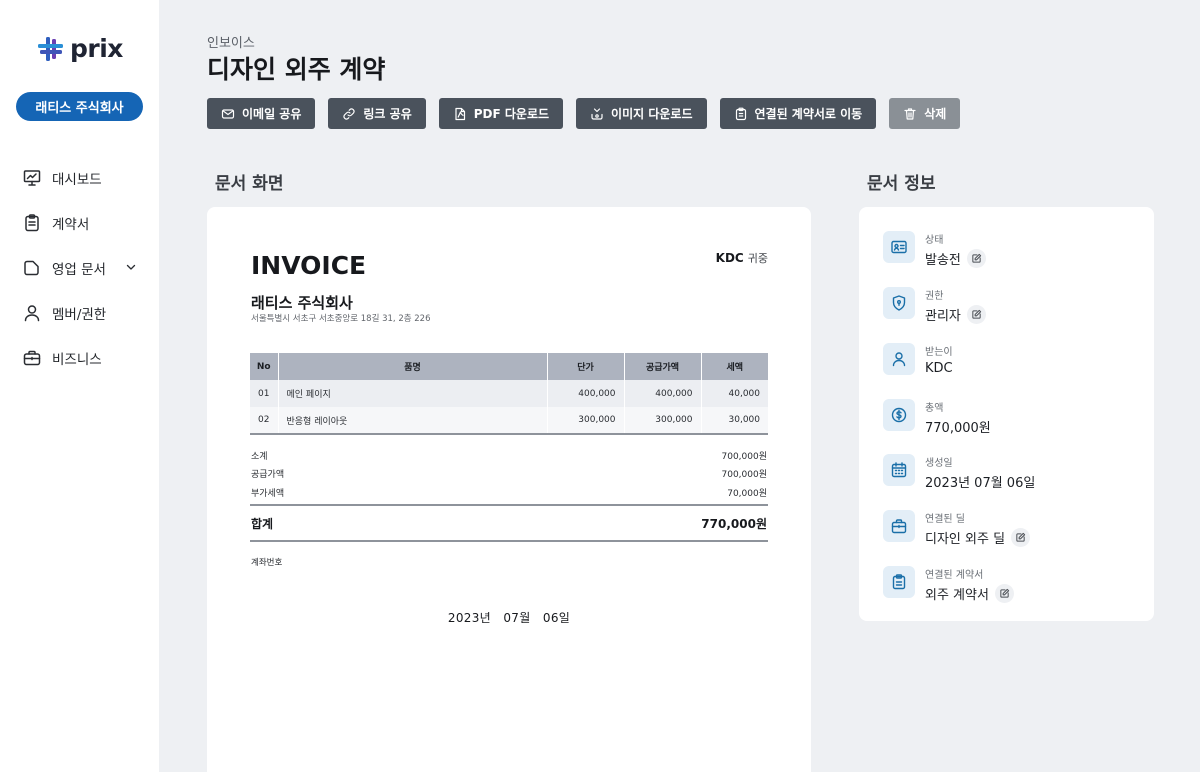 The height and width of the screenshot is (772, 1200). What do you see at coordinates (296, 69) in the screenshot?
I see `page-title: 디자인 외주 계약` at bounding box center [296, 69].